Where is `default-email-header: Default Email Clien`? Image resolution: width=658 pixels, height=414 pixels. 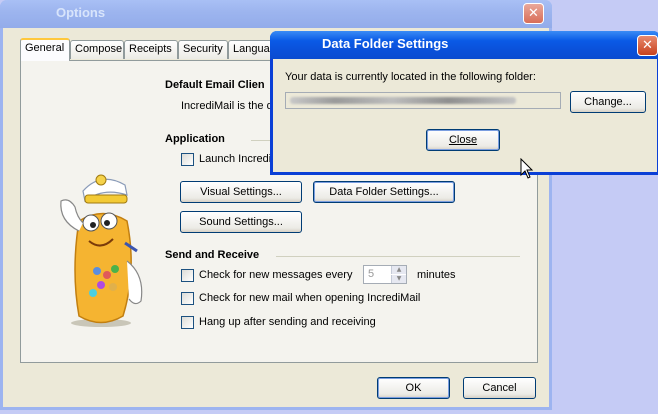
default-email-header: Default Email Clien is located at coordinates (215, 85).